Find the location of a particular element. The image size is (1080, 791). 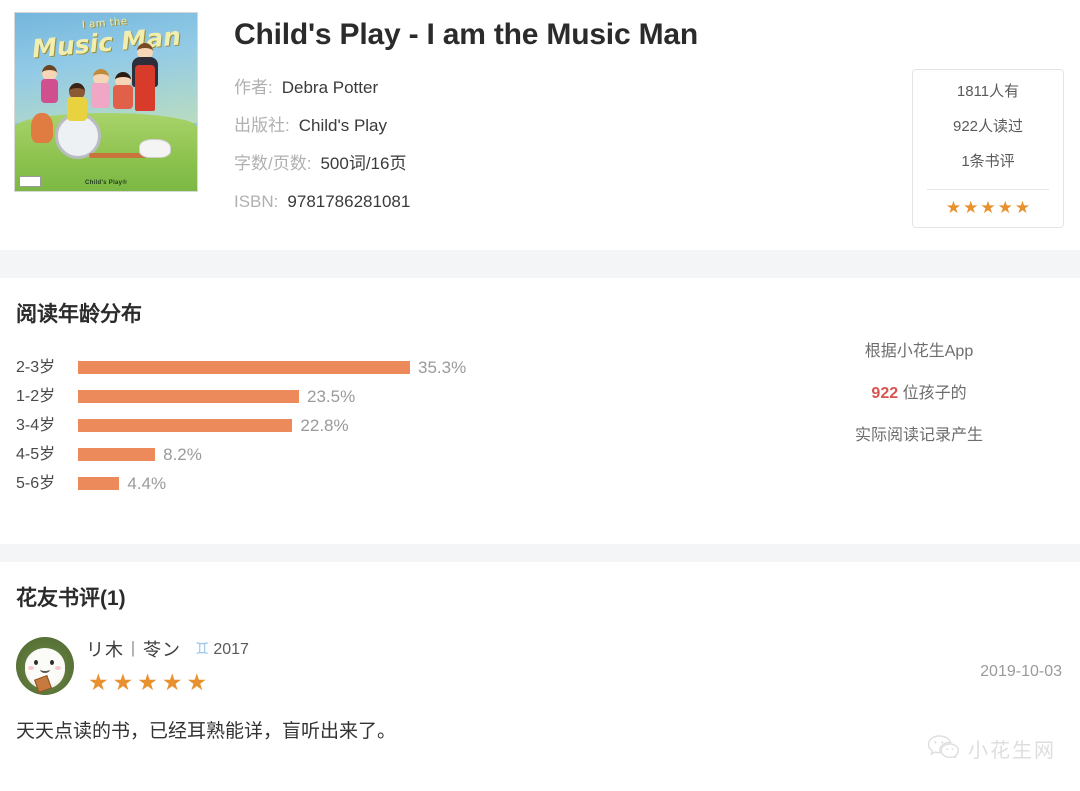

chart-bar-label: 5-6岁 is located at coordinates (36, 483).